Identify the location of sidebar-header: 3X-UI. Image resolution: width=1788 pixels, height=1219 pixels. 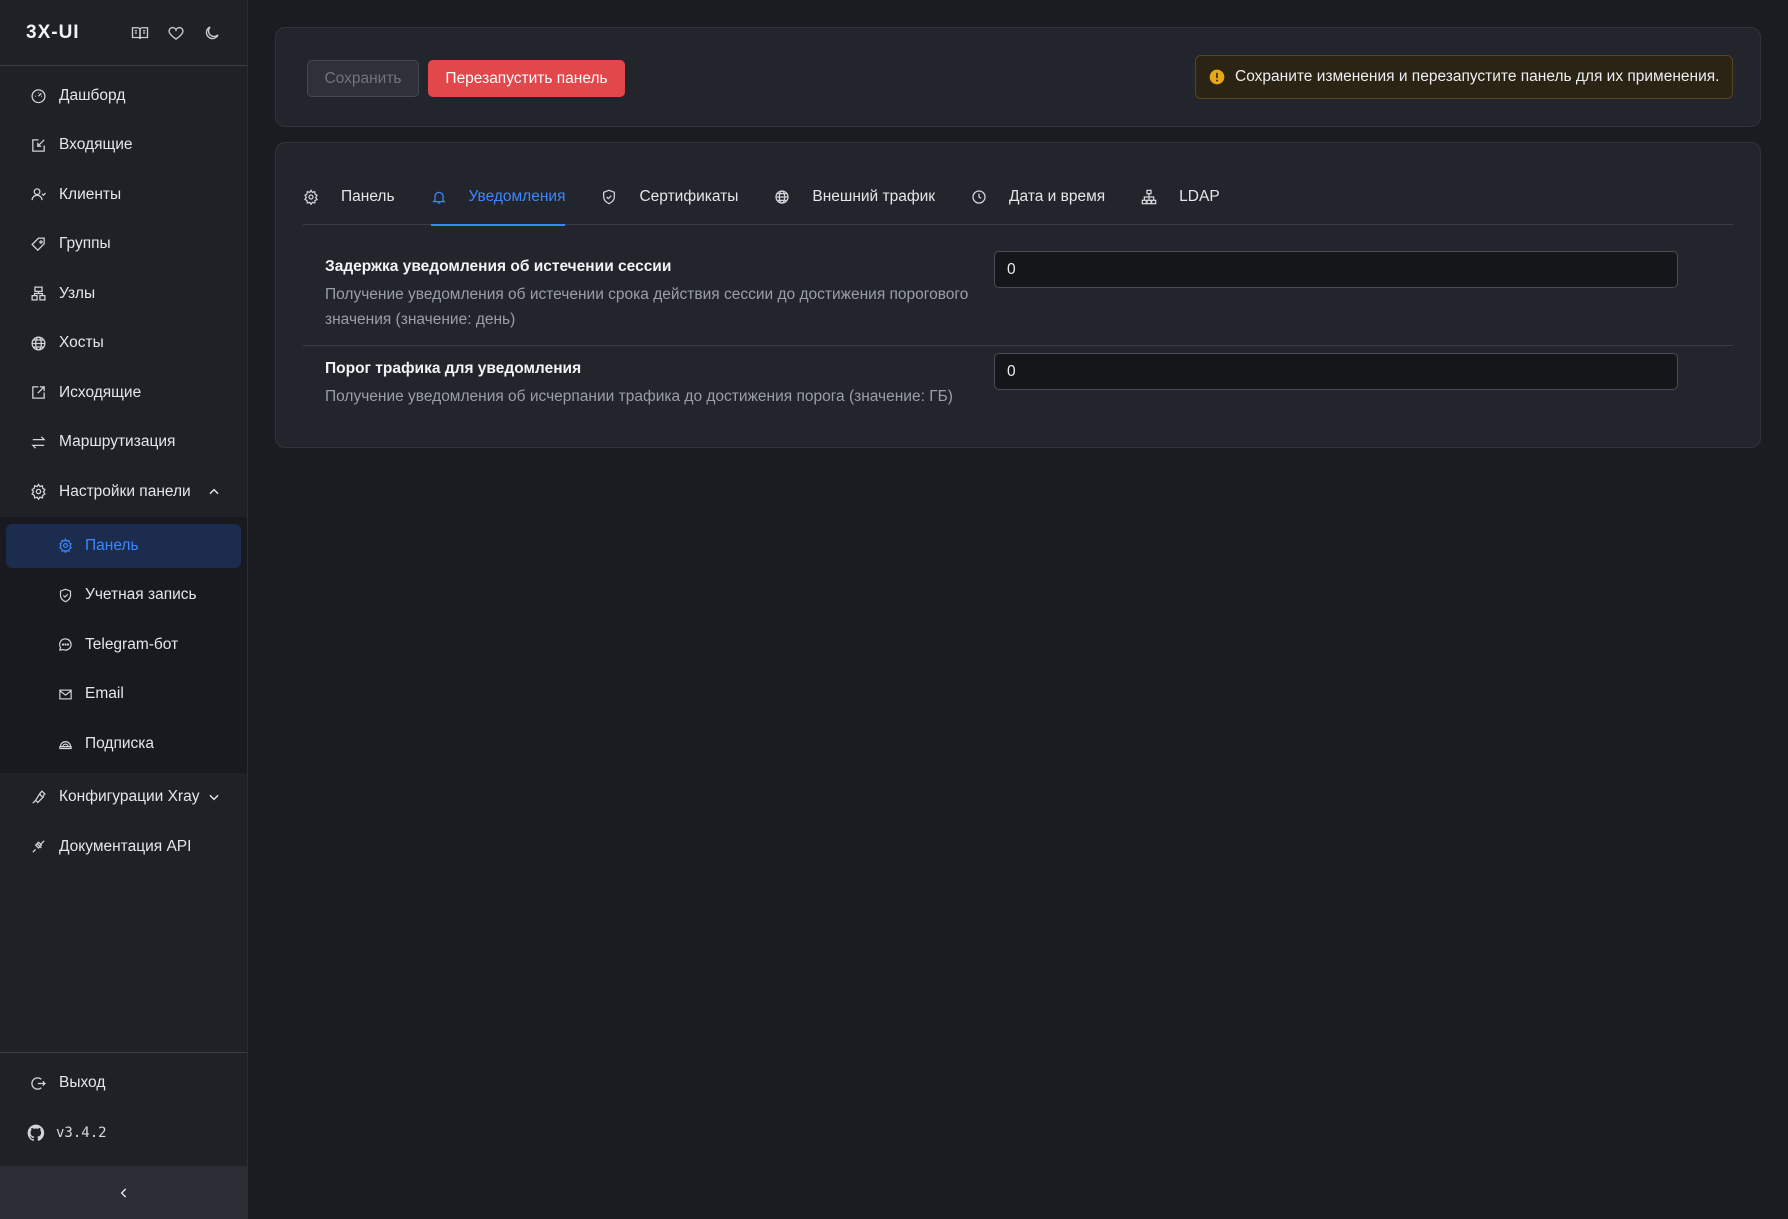
(123, 33).